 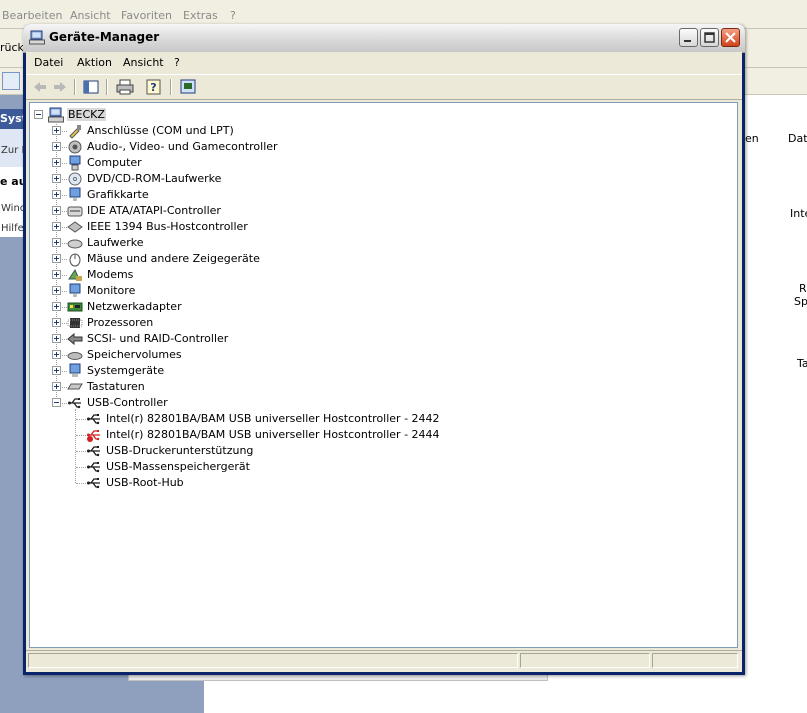 What do you see at coordinates (93, 436) in the screenshot?
I see `usb-error-icon` at bounding box center [93, 436].